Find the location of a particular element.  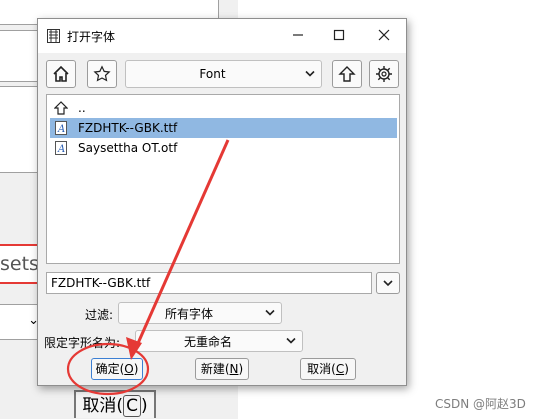

close-button is located at coordinates (384, 36).